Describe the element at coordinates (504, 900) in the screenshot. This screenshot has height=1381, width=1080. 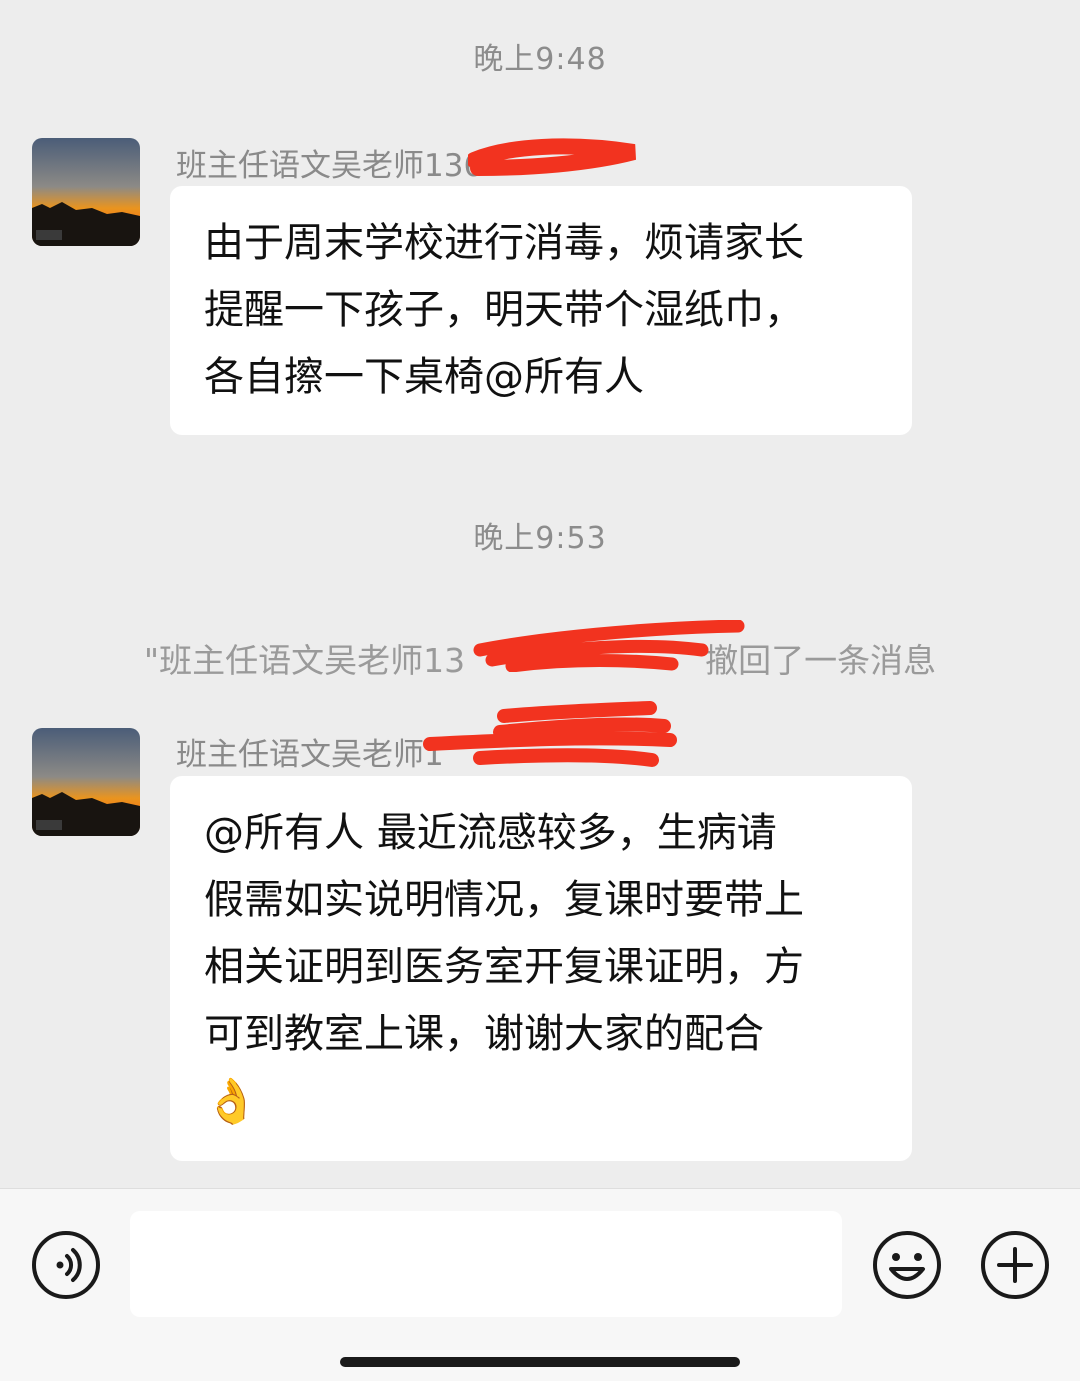
I see `message-line: 假需如实说明情况，复课时要带上` at that location.